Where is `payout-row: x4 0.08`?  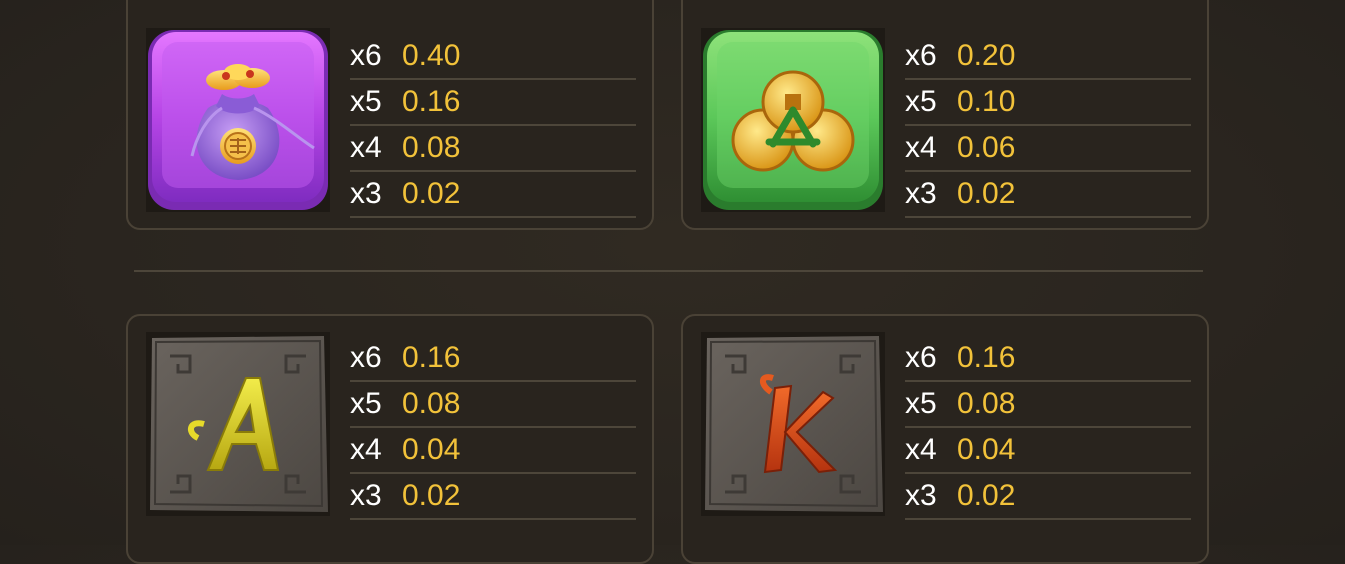
payout-row: x4 0.08 is located at coordinates (493, 149).